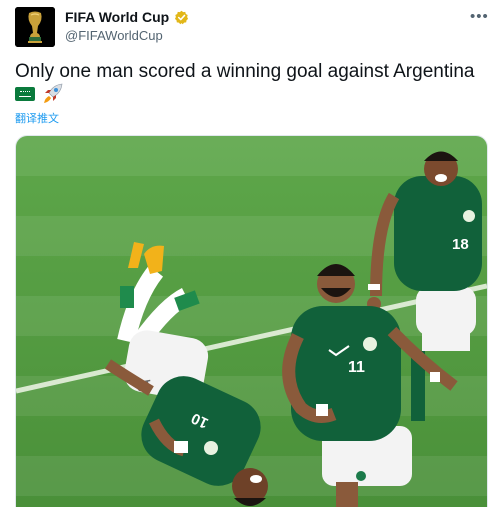 The height and width of the screenshot is (507, 500). I want to click on translate-link: 翻译推文, so click(37, 118).